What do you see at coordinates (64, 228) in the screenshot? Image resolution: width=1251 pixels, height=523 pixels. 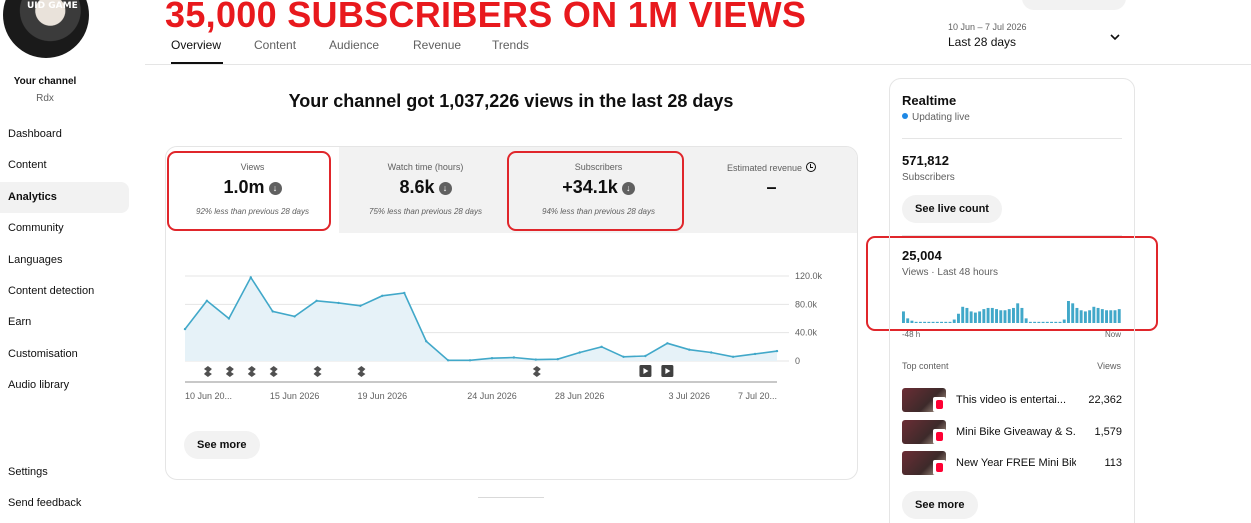 I see `sidebar-item-community: Community` at bounding box center [64, 228].